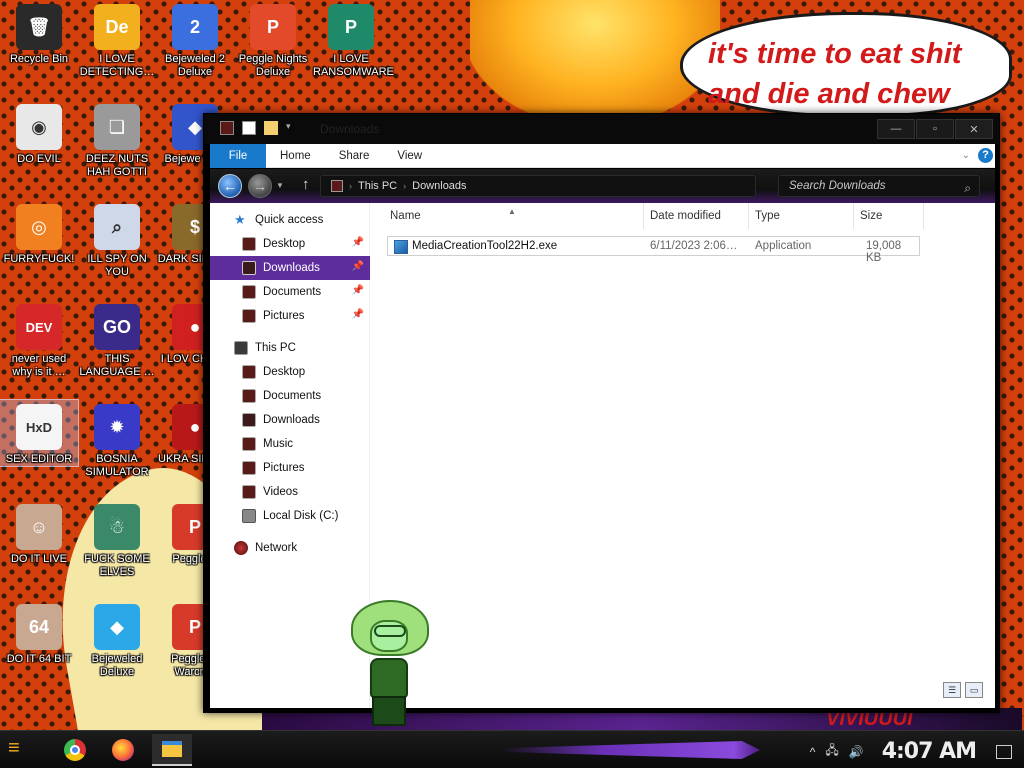 The width and height of the screenshot is (1024, 768). Describe the element at coordinates (856, 752) in the screenshot. I see `volume-icon: 🔊` at that location.